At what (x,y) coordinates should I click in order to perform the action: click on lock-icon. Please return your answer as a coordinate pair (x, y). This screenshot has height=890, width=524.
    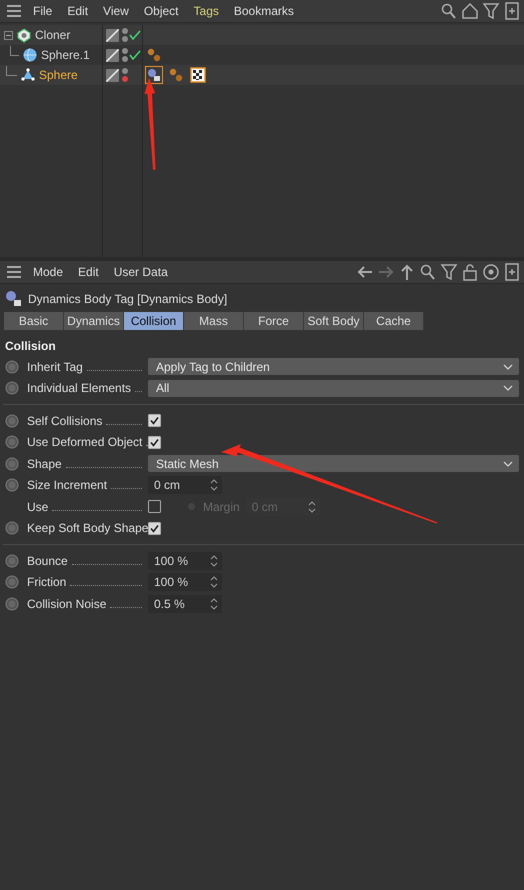
    Looking at the image, I should click on (470, 272).